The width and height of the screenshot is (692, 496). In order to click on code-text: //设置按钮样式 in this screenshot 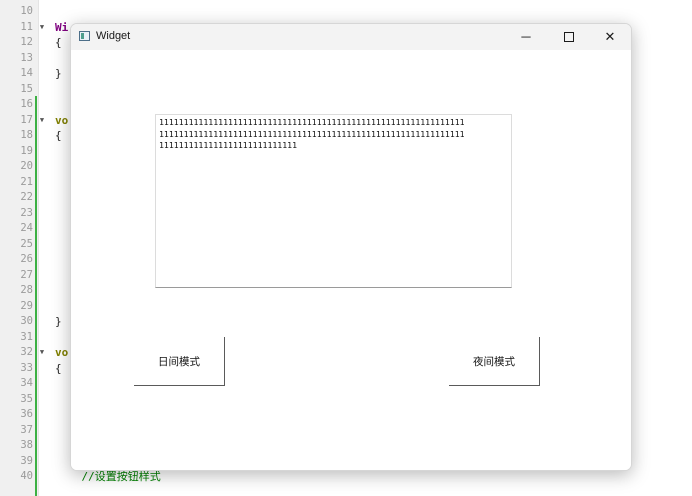, I will do `click(108, 476)`.